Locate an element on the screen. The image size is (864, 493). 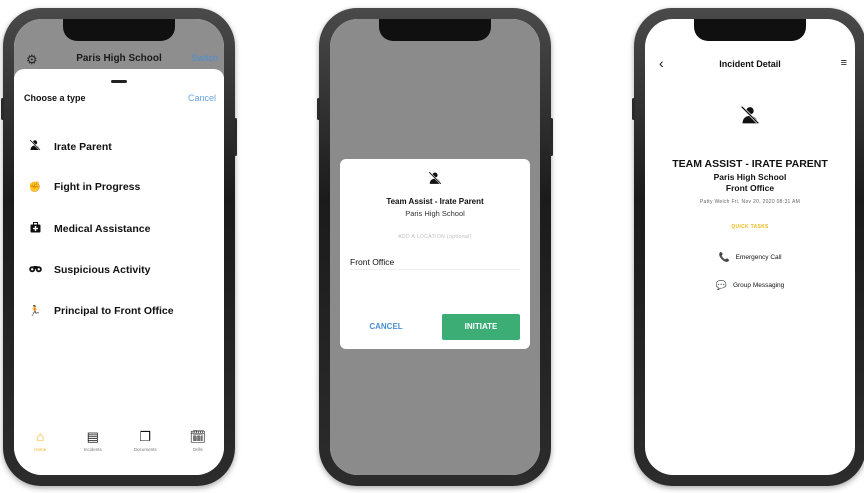
tab-label: Incidents is located at coordinates (92, 449).